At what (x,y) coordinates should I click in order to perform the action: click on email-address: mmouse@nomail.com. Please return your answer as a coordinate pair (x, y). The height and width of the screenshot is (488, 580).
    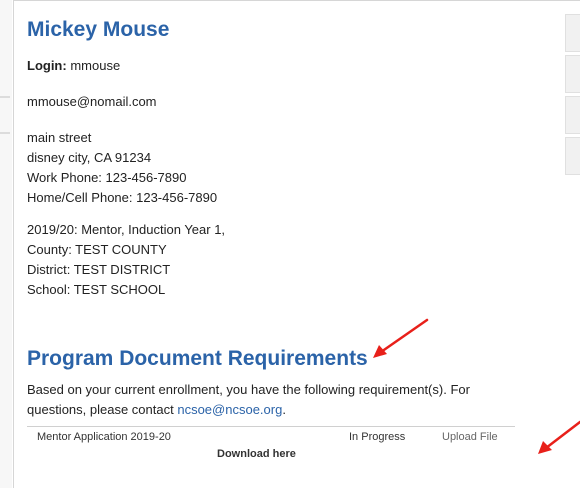
    Looking at the image, I should click on (92, 101).